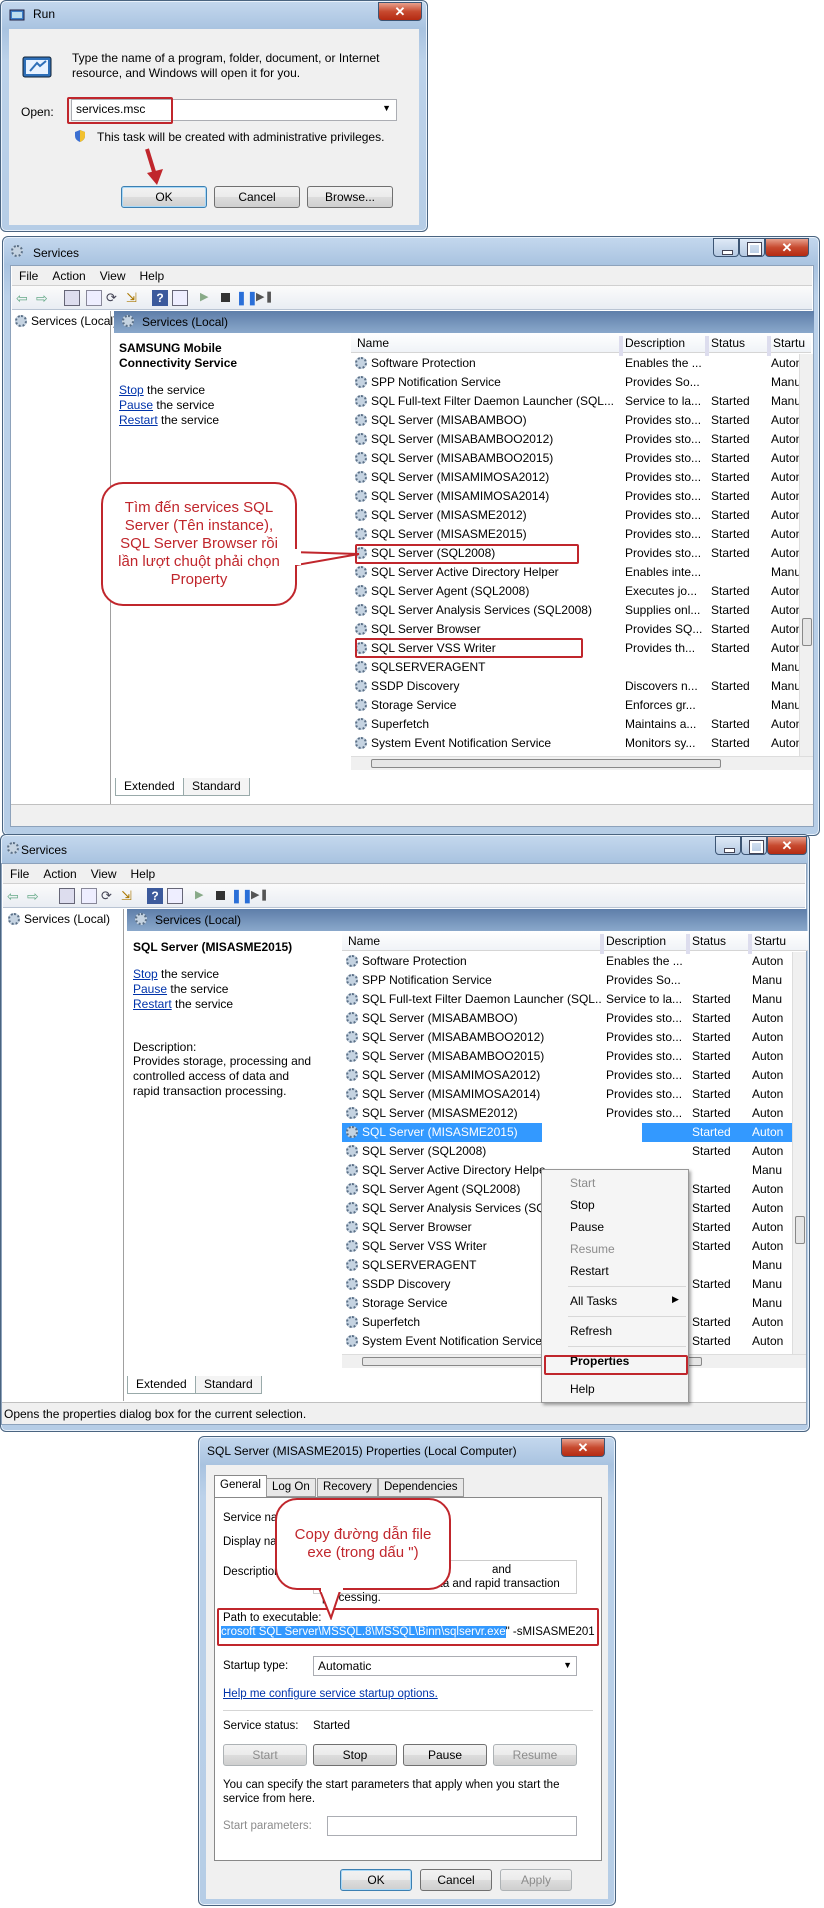 This screenshot has width=824, height=1908. What do you see at coordinates (799, 1153) in the screenshot?
I see `services2-vscroll` at bounding box center [799, 1153].